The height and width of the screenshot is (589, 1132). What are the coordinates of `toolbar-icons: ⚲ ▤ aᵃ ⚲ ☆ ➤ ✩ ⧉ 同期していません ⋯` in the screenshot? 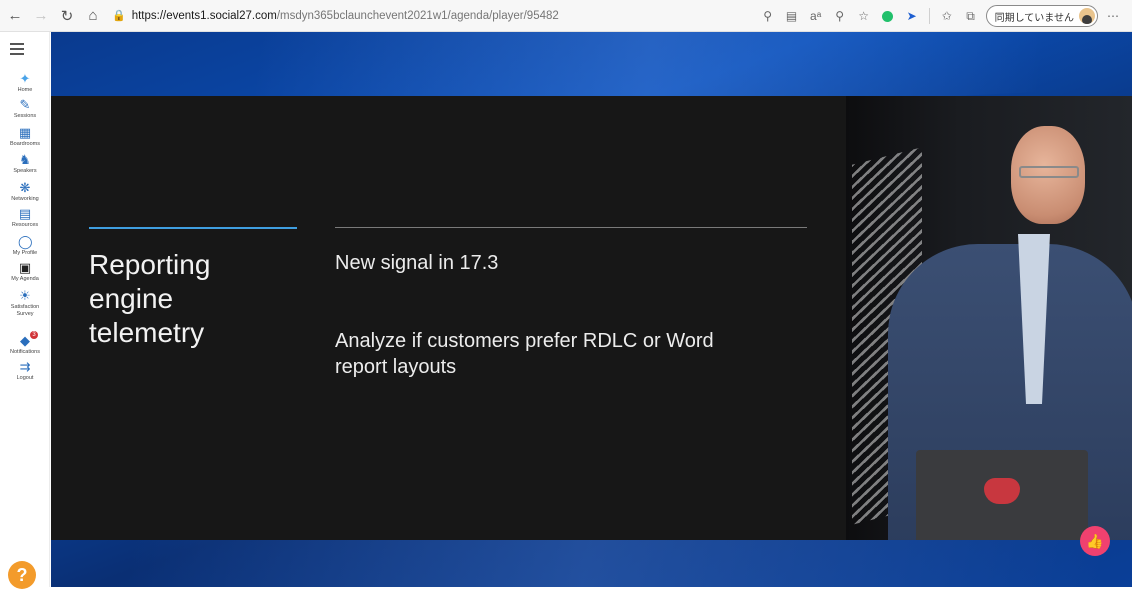 It's located at (940, 16).